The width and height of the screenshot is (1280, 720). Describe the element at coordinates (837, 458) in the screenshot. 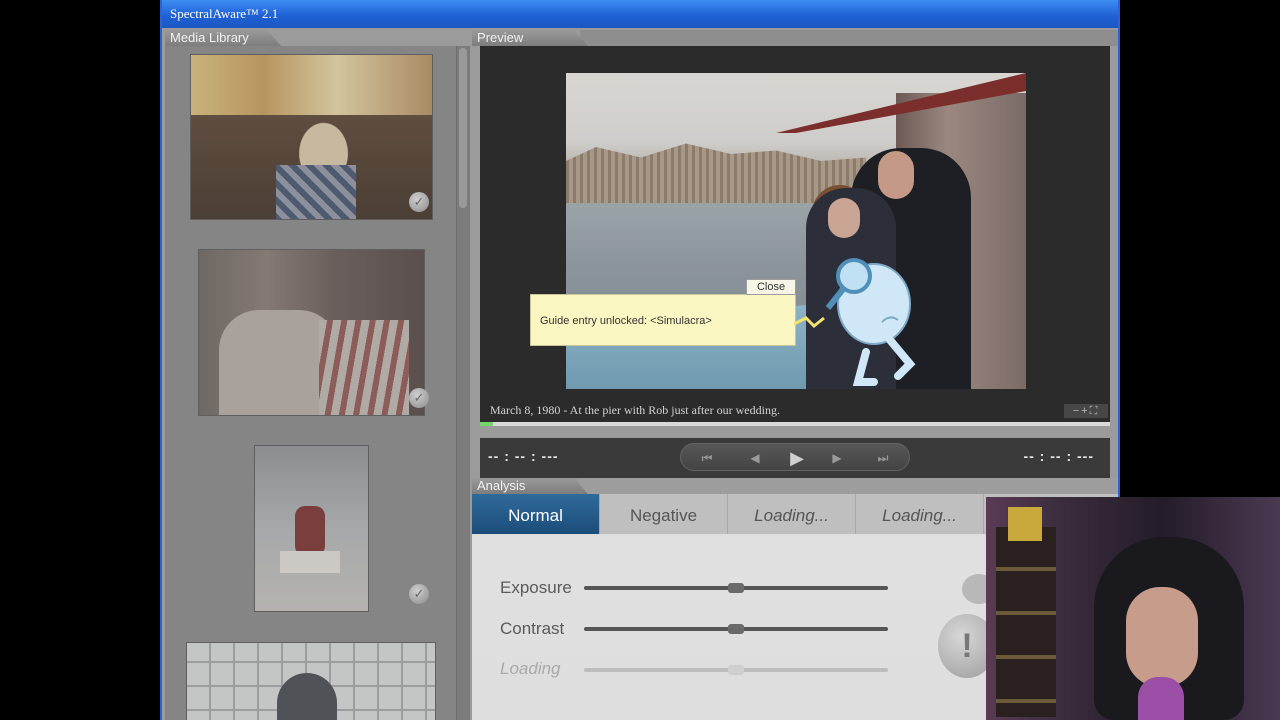

I see `step-forward-icon: ▶` at that location.